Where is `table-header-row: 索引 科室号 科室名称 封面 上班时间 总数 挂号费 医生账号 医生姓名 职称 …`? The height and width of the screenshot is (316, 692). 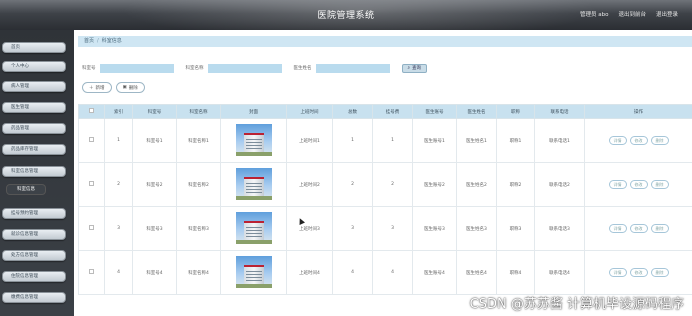 table-header-row: 索引 科室号 科室名称 封面 上班时间 总数 挂号费 医生账号 医生姓名 职称 … is located at coordinates (385, 111).